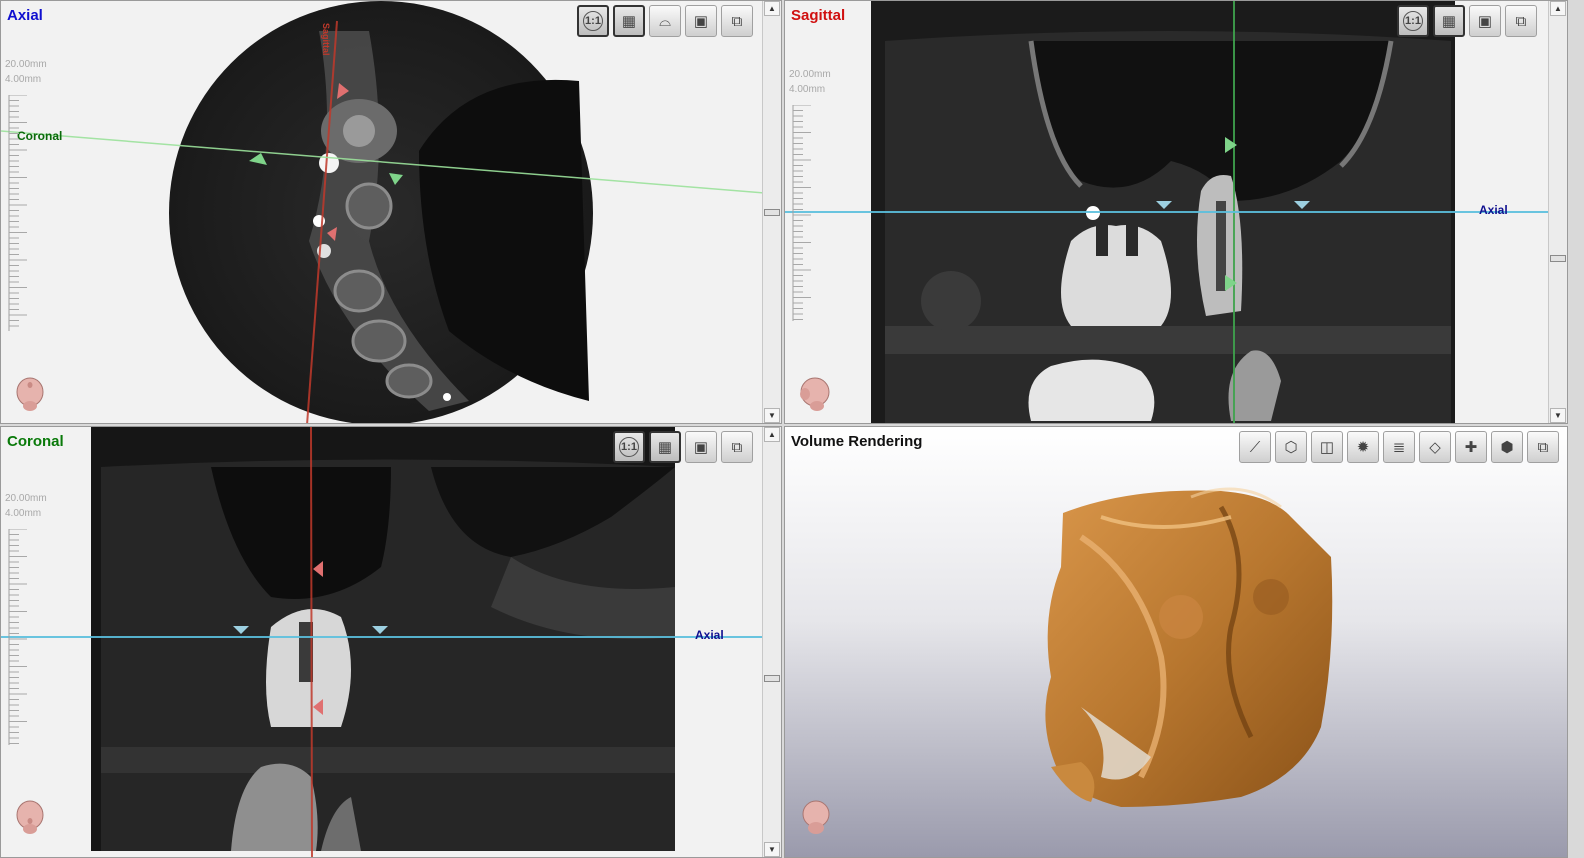 This screenshot has width=1584, height=858. I want to click on clip-plane-icon: ⟋, so click(1255, 447).